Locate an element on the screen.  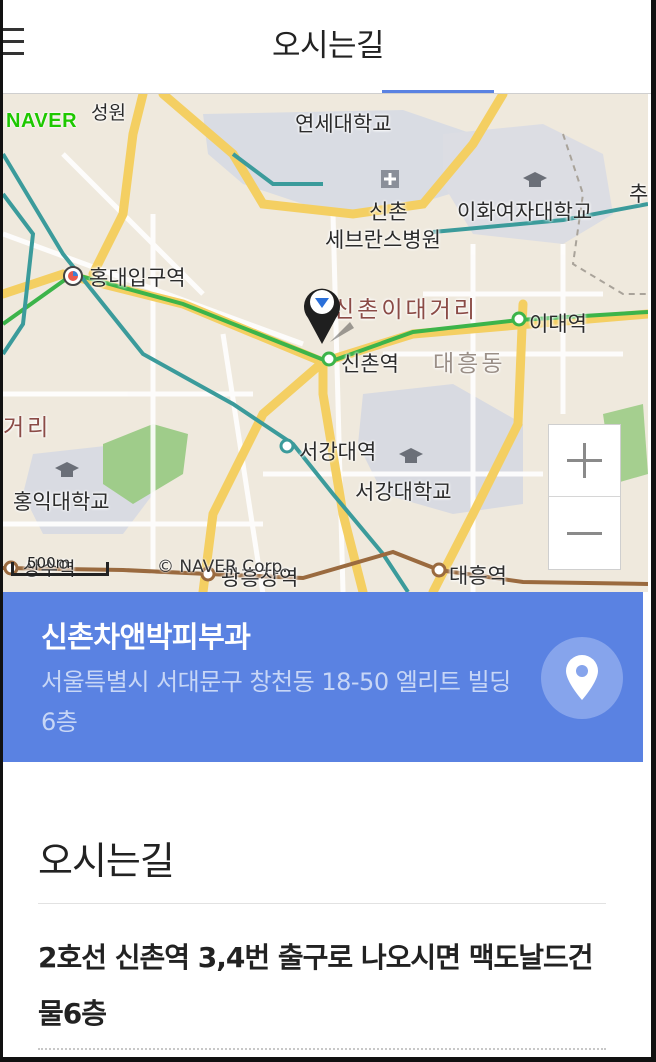
naver-logo: NAVER is located at coordinates (42, 121).